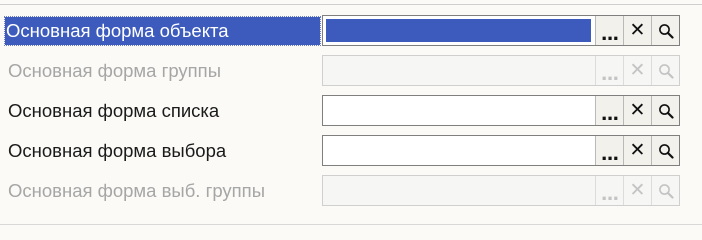 The height and width of the screenshot is (240, 702). I want to click on row-label: Основная форма объекта, so click(162, 31).